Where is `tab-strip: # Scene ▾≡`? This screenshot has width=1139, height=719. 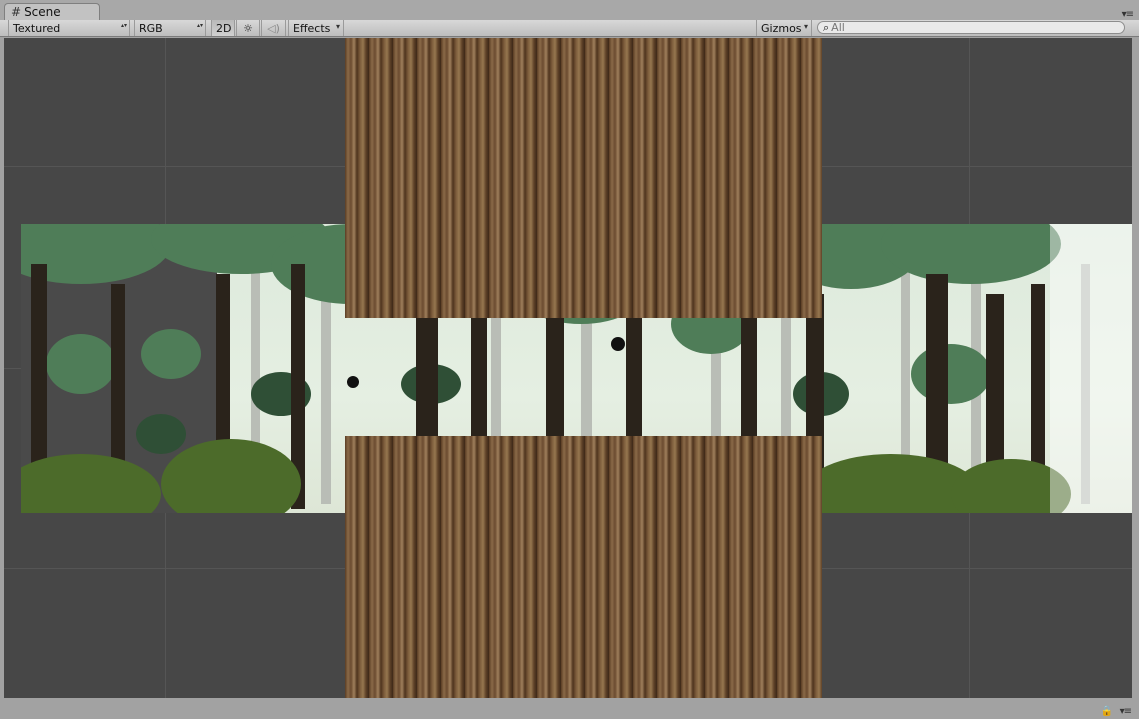
tab-strip: # Scene ▾≡ is located at coordinates (569, 10).